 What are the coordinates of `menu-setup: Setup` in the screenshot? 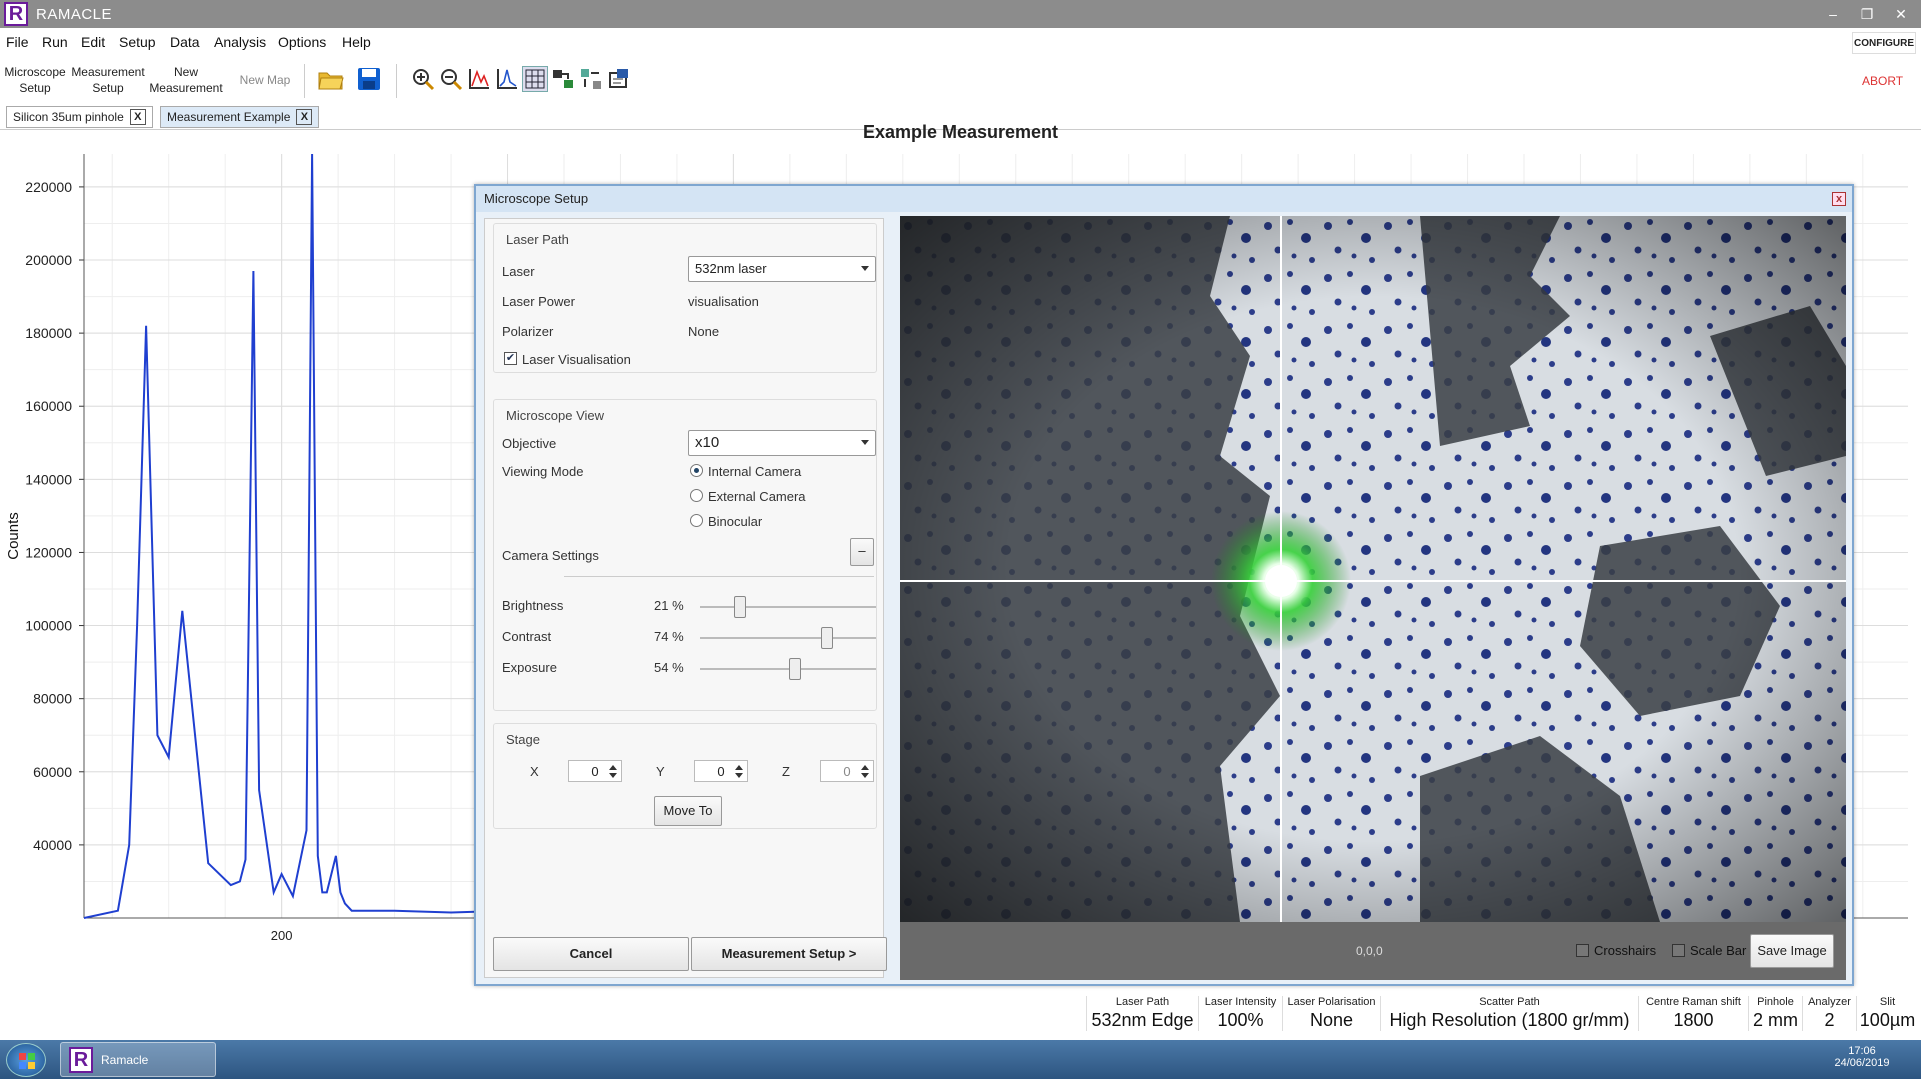 It's located at (137, 42).